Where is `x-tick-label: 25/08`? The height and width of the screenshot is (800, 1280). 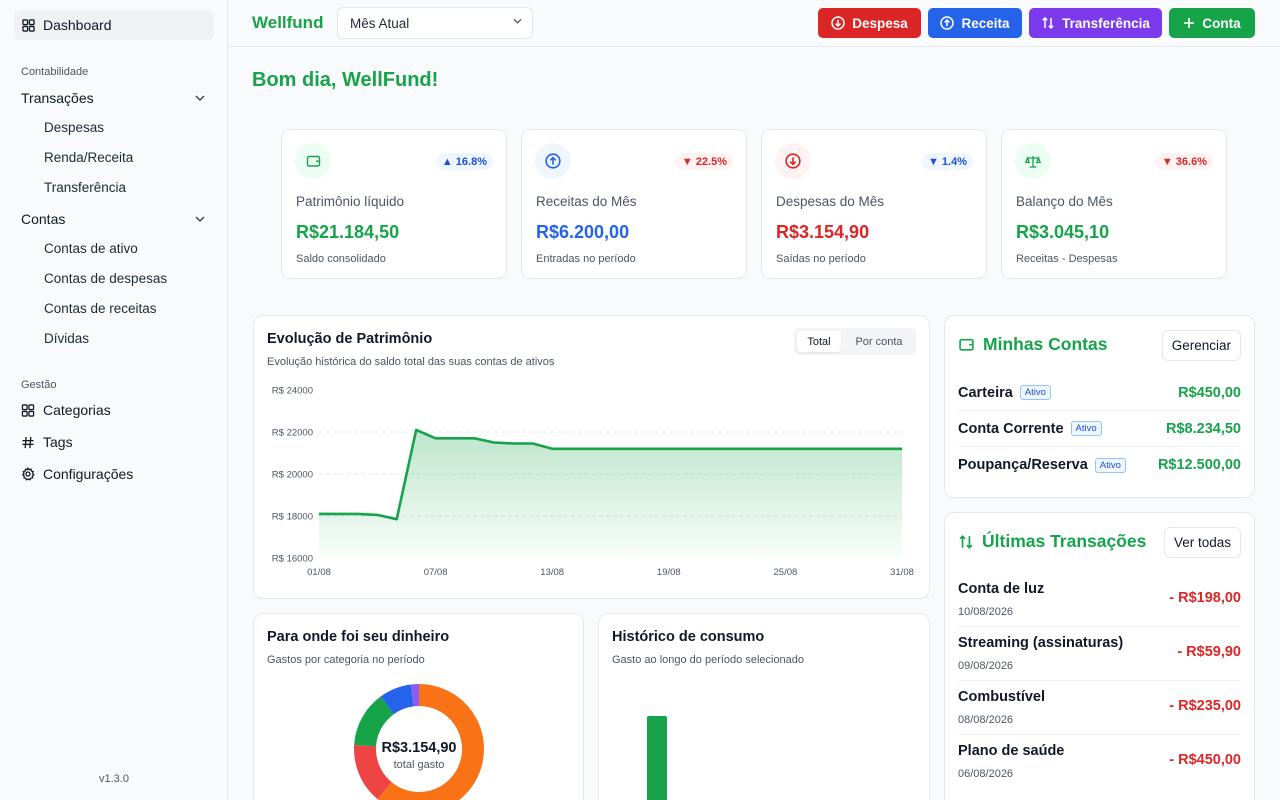
x-tick-label: 25/08 is located at coordinates (786, 572).